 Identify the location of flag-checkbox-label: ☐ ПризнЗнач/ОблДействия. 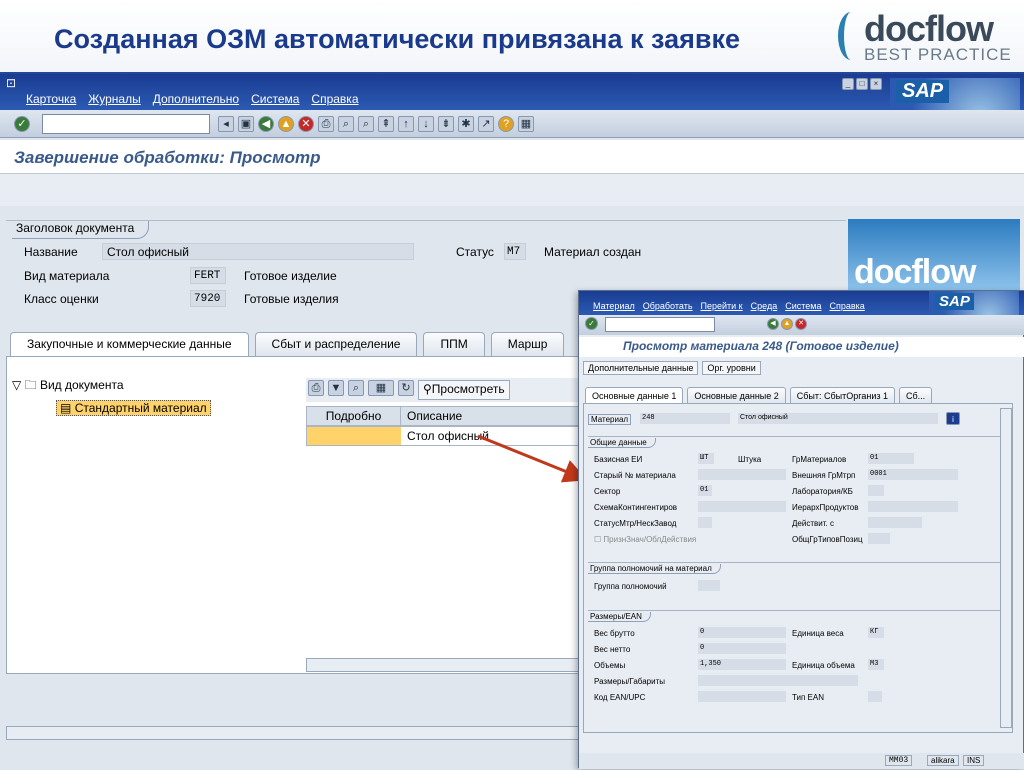
(645, 539).